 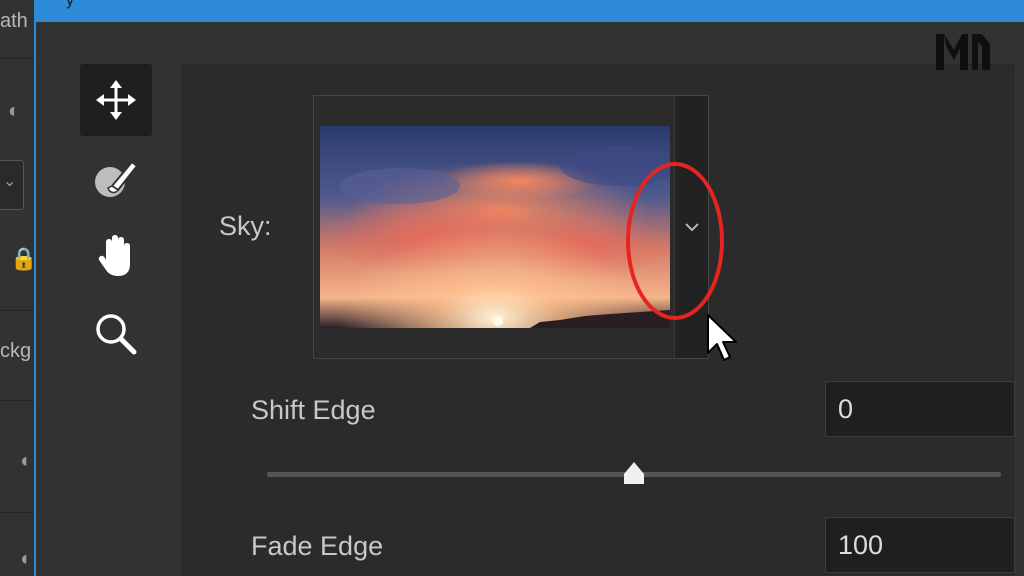 I want to click on shift-edge-slider-thumb, so click(x=634, y=473).